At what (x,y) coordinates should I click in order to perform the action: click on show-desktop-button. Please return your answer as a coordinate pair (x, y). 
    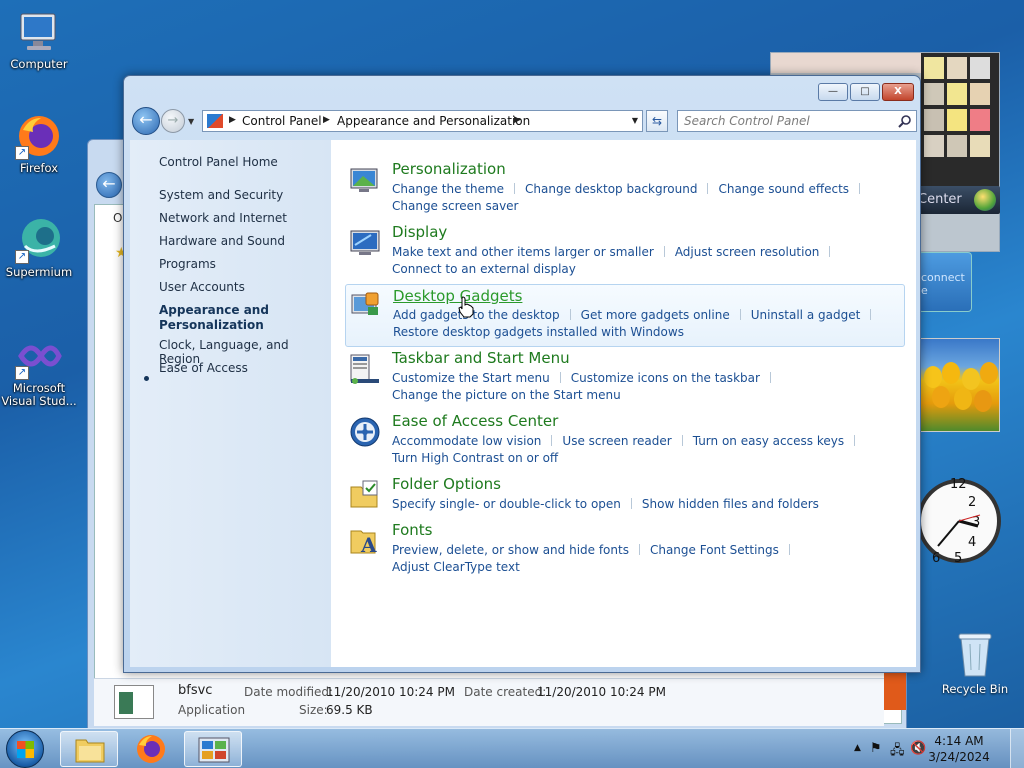
    Looking at the image, I should click on (1017, 748).